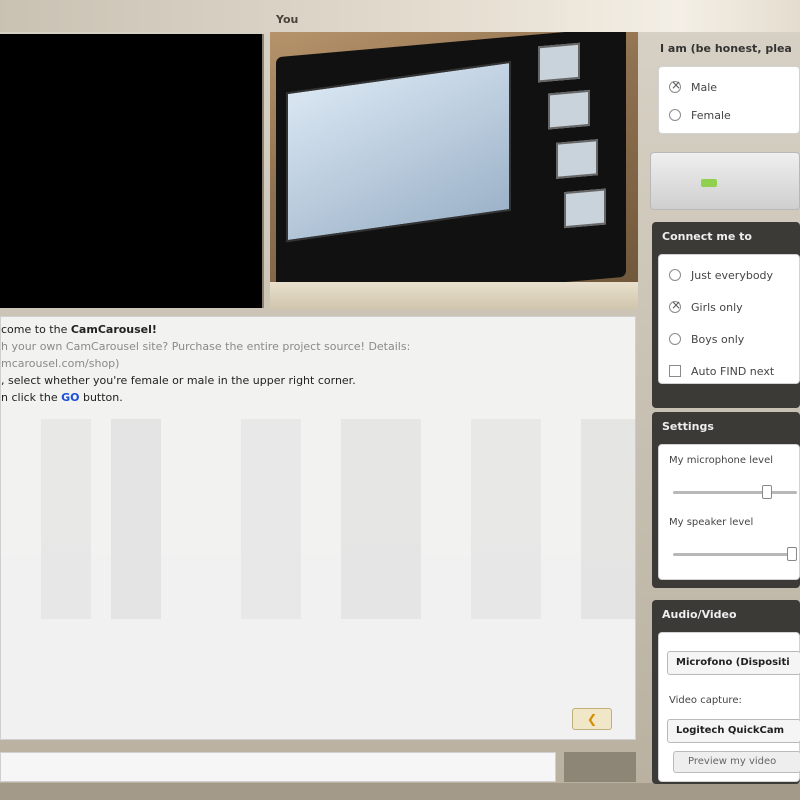  I want to click on arrow-icon: ❮, so click(592, 719).